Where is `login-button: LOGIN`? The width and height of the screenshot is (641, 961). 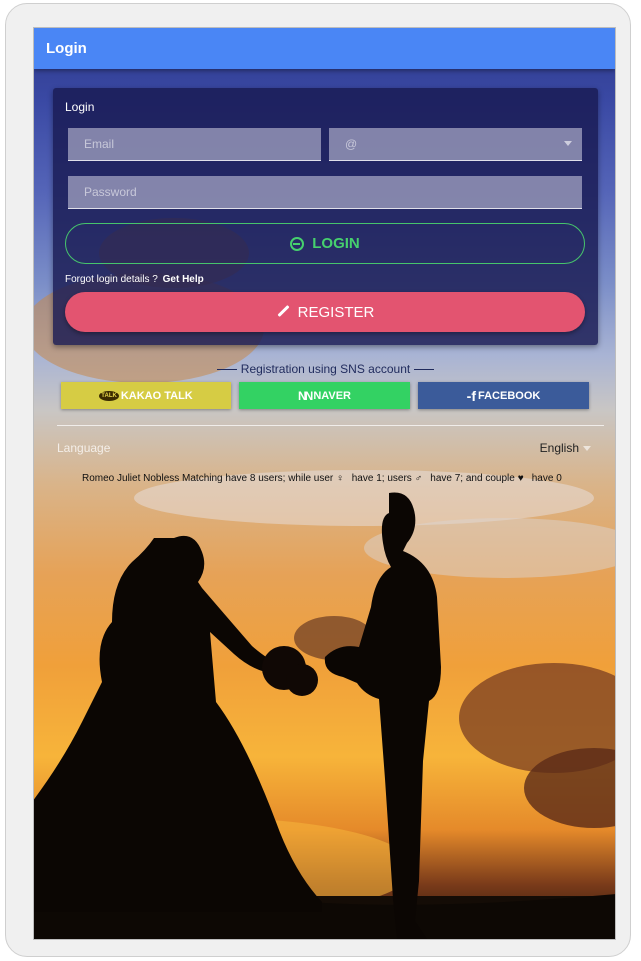
login-button: LOGIN is located at coordinates (325, 243).